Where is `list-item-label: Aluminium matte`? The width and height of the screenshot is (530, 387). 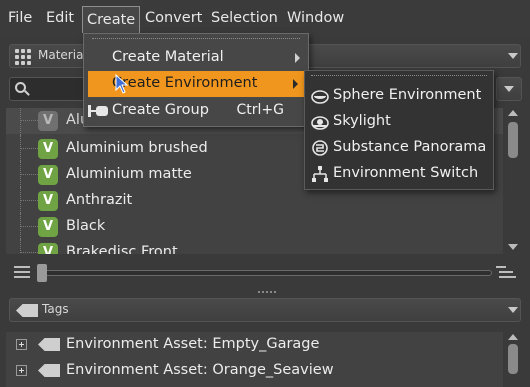 list-item-label: Aluminium matte is located at coordinates (129, 174).